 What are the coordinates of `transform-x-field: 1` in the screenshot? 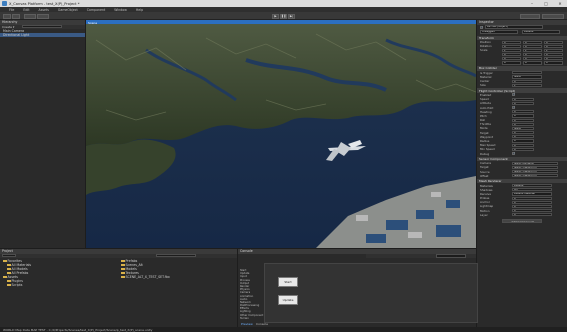 It's located at (511, 50).